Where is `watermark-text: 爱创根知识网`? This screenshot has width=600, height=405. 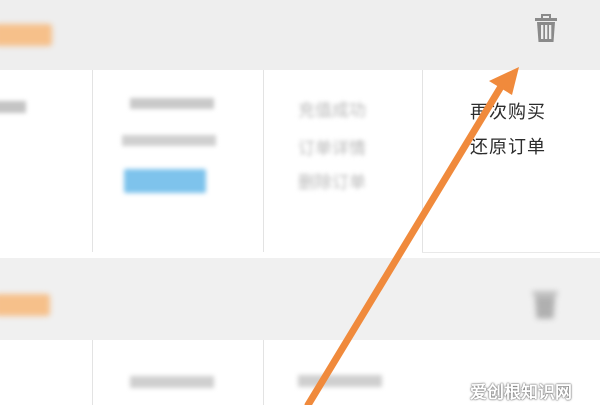 watermark-text: 爱创根知识网 is located at coordinates (521, 393).